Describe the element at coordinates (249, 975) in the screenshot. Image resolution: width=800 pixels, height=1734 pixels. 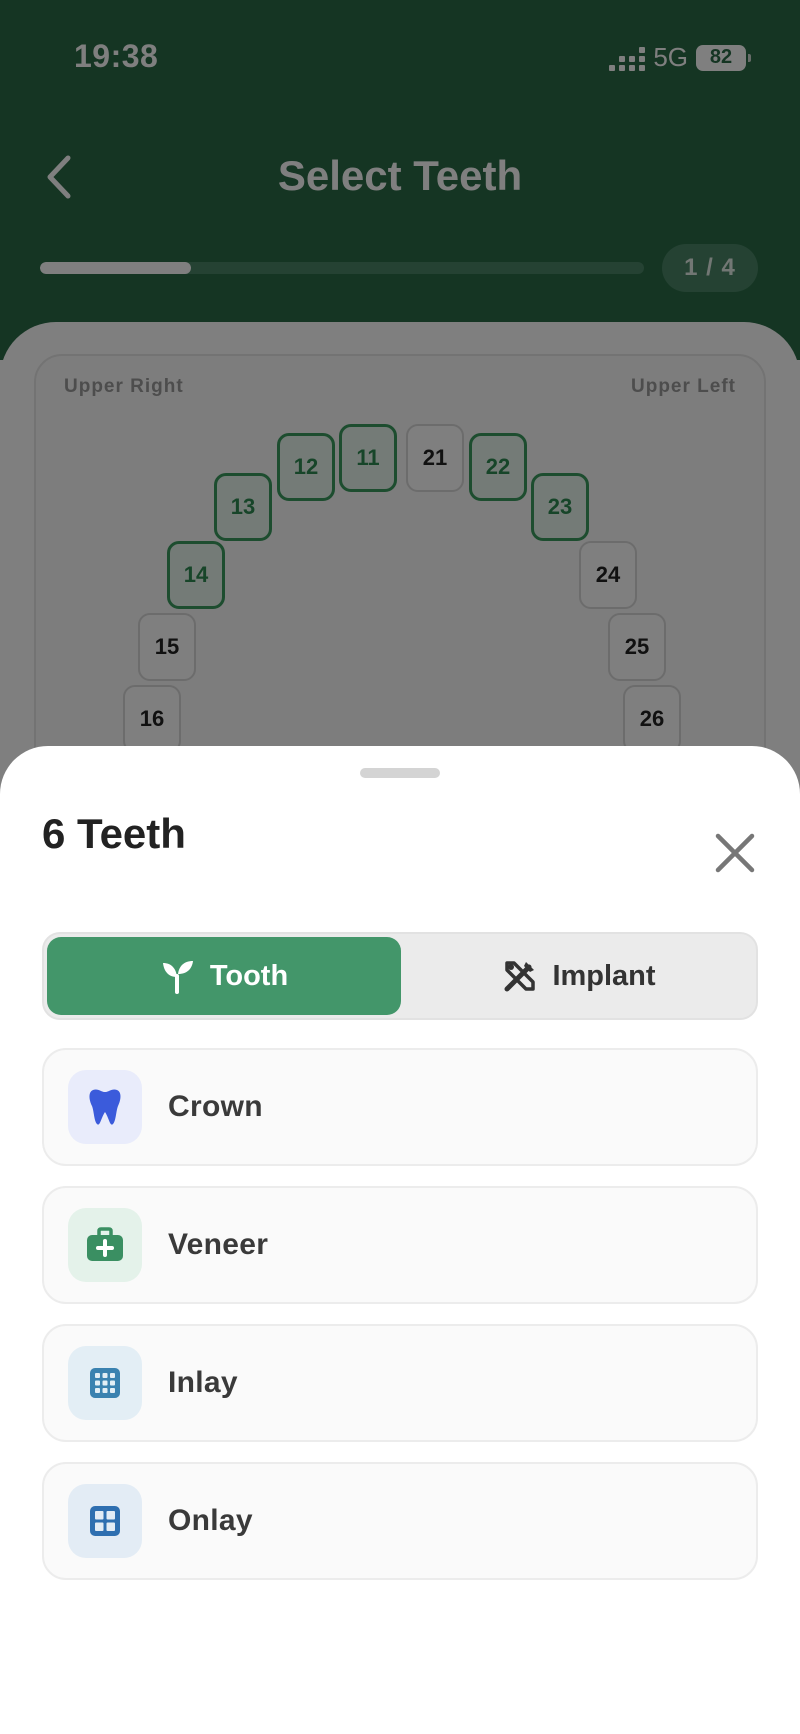
I see `segment-tooth-label: Tooth` at that location.